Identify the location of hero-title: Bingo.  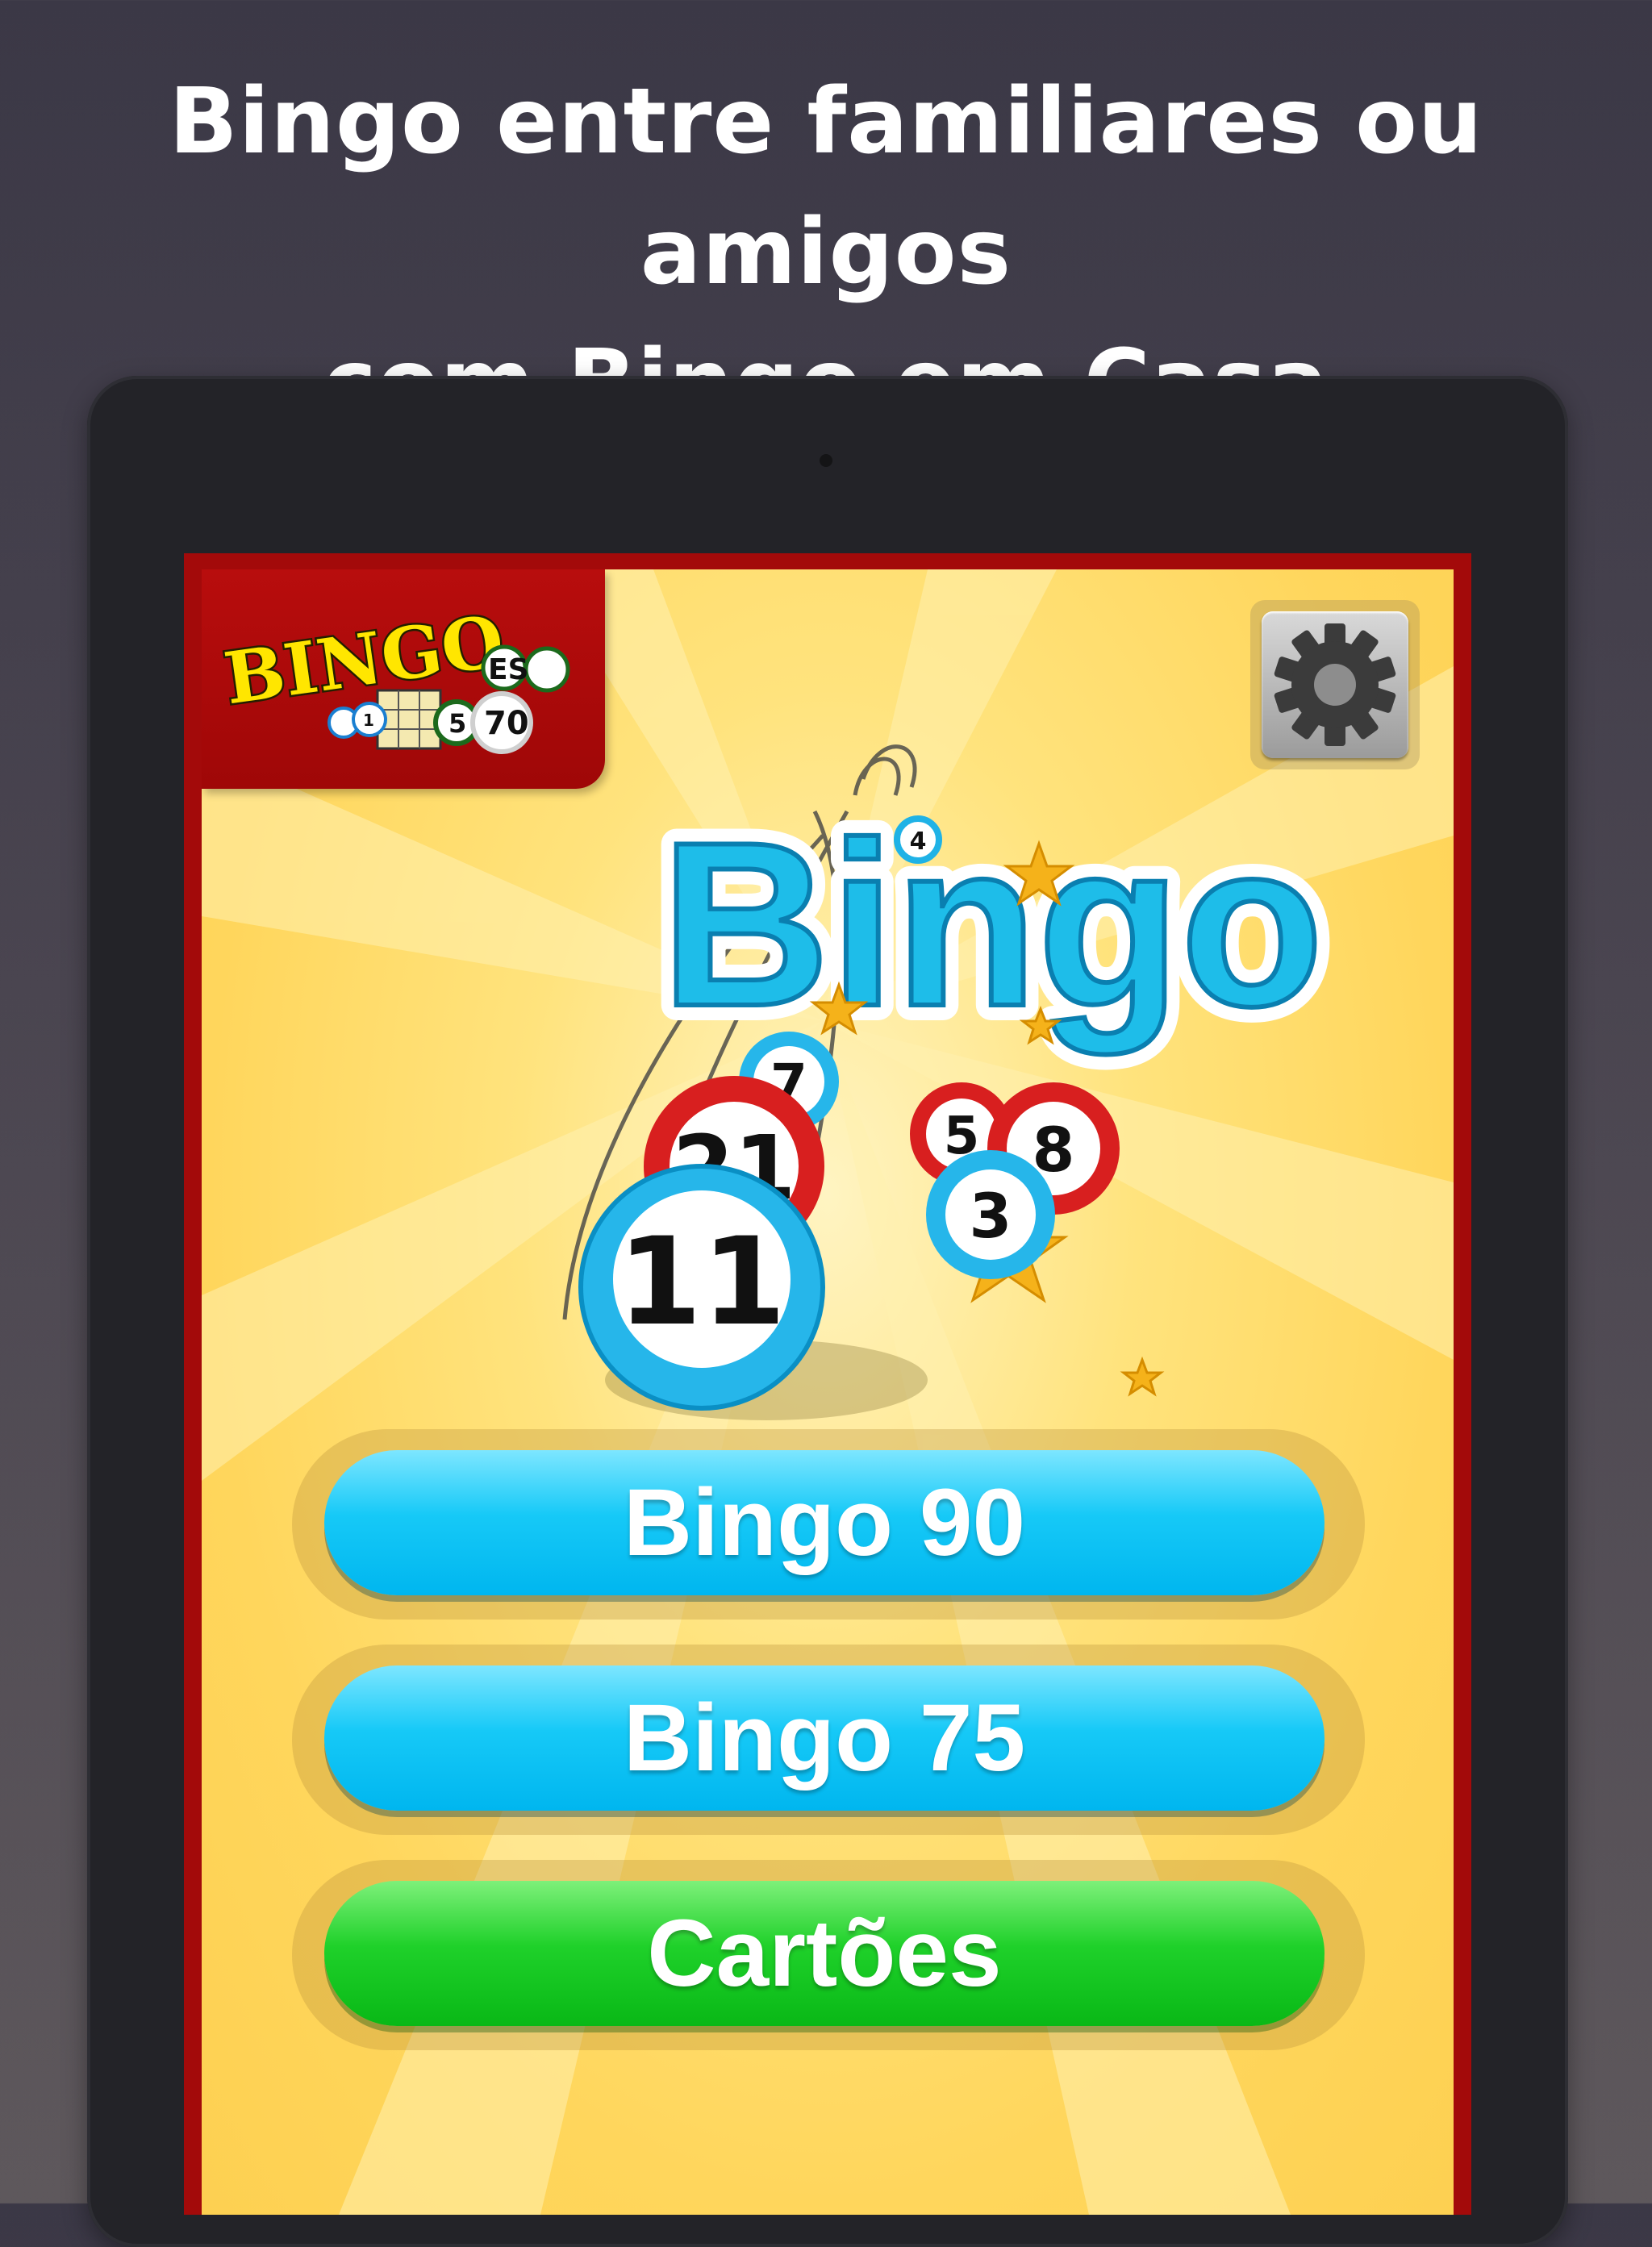
(992, 925).